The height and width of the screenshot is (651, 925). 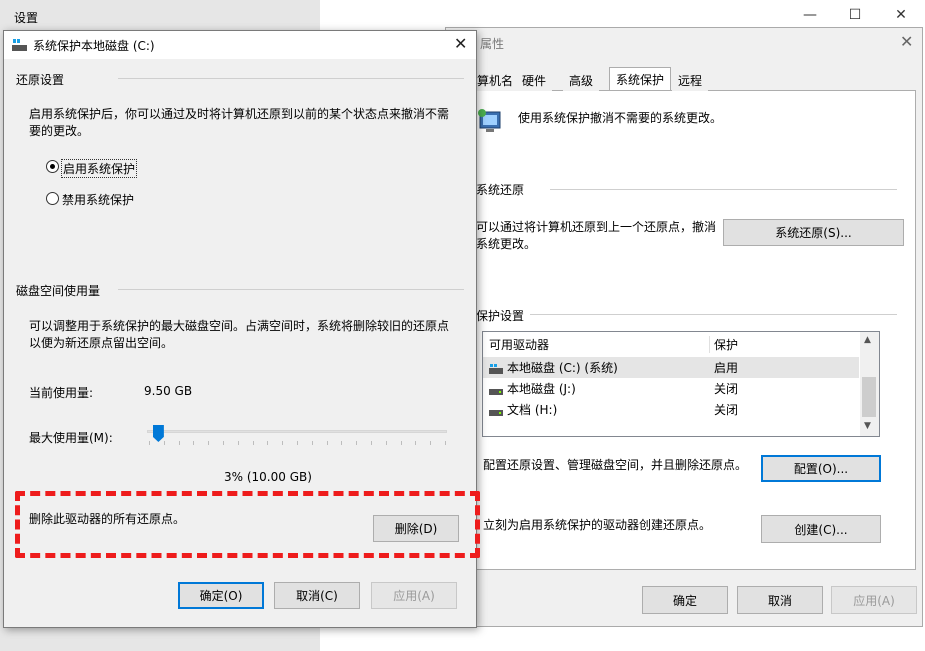 What do you see at coordinates (874, 600) in the screenshot?
I see `sysprop-apply-button: 应用(A)` at bounding box center [874, 600].